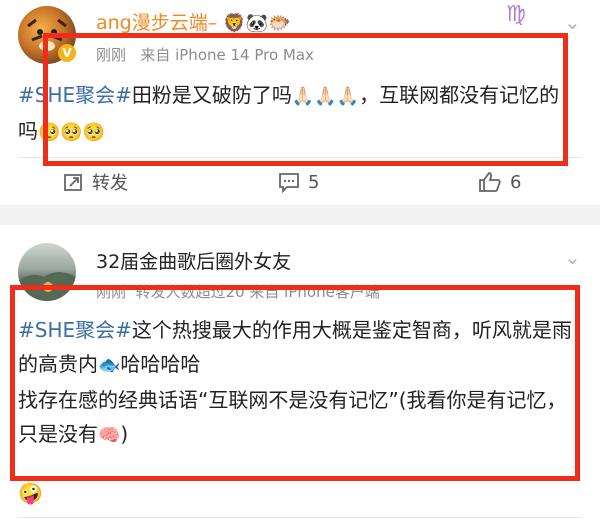  I want to click on username-text: 32届金曲歌后圈外女友, so click(194, 262).